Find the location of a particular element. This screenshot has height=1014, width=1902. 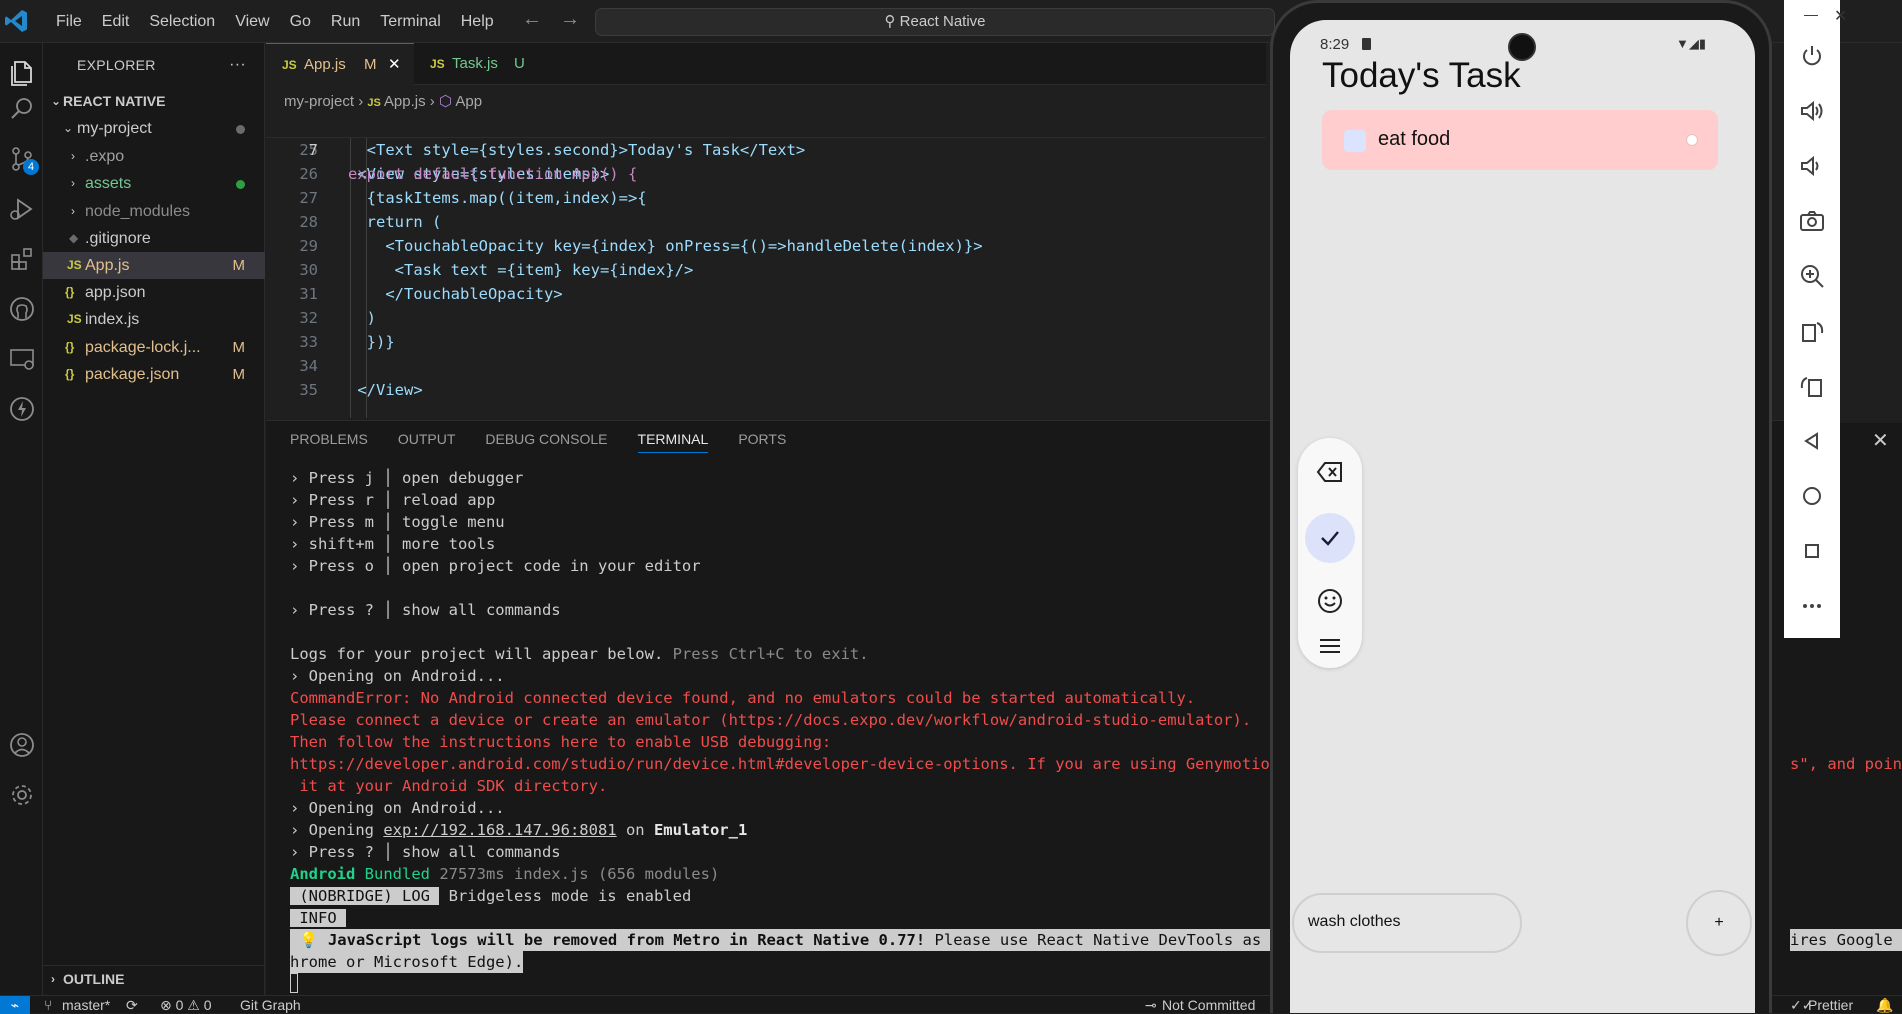

menu-edit: Edit is located at coordinates (116, 21).